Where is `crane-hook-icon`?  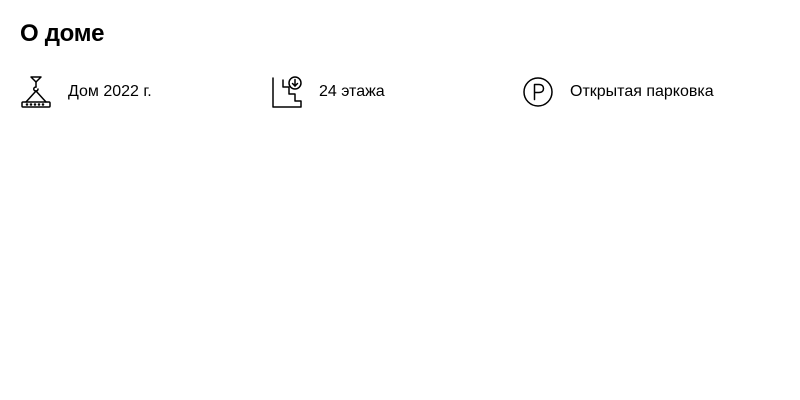 crane-hook-icon is located at coordinates (36, 92).